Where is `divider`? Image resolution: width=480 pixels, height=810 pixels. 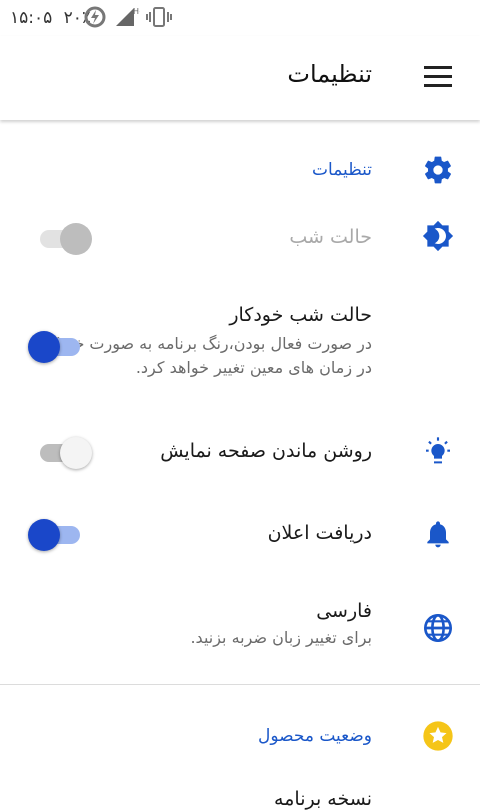 divider is located at coordinates (240, 684).